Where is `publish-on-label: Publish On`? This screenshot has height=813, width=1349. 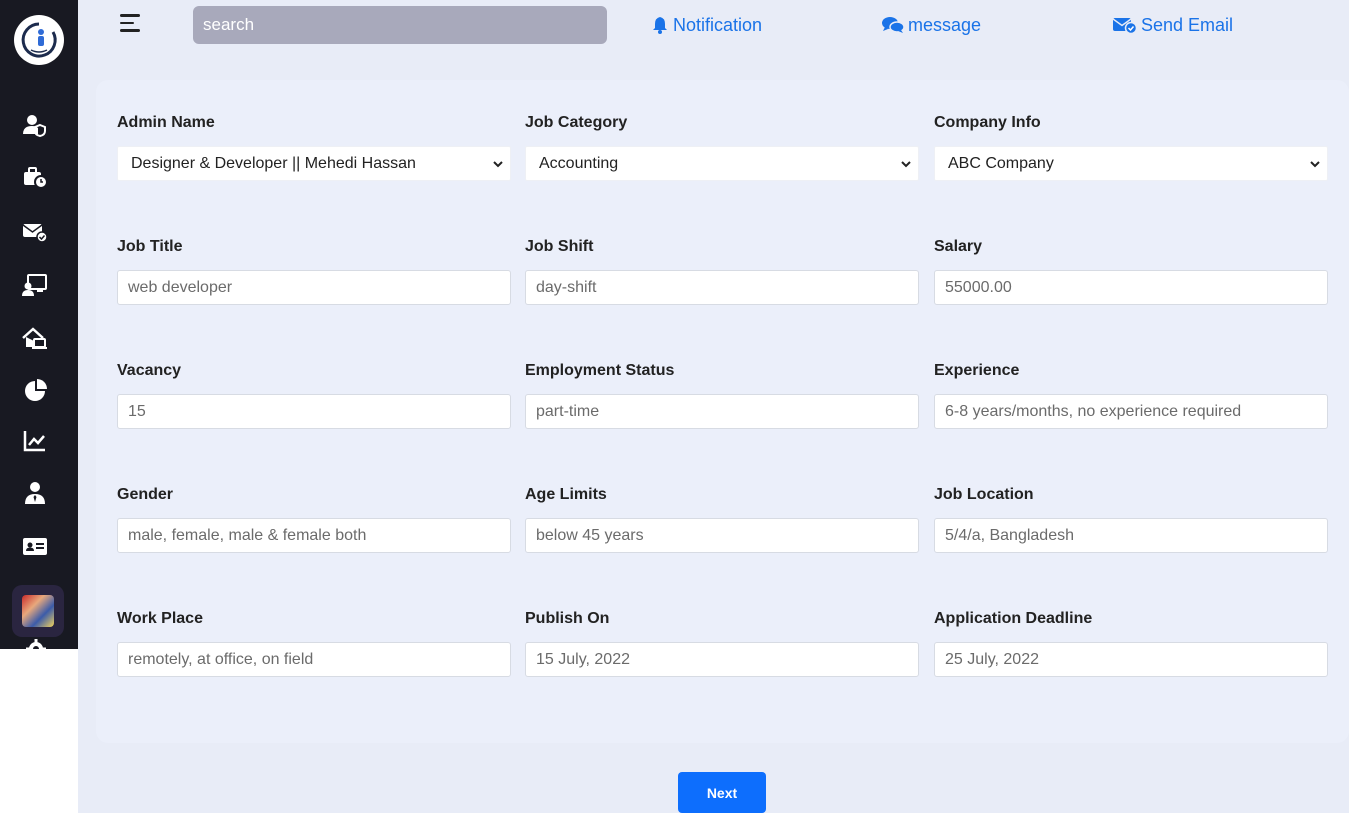
publish-on-label: Publish On is located at coordinates (567, 618).